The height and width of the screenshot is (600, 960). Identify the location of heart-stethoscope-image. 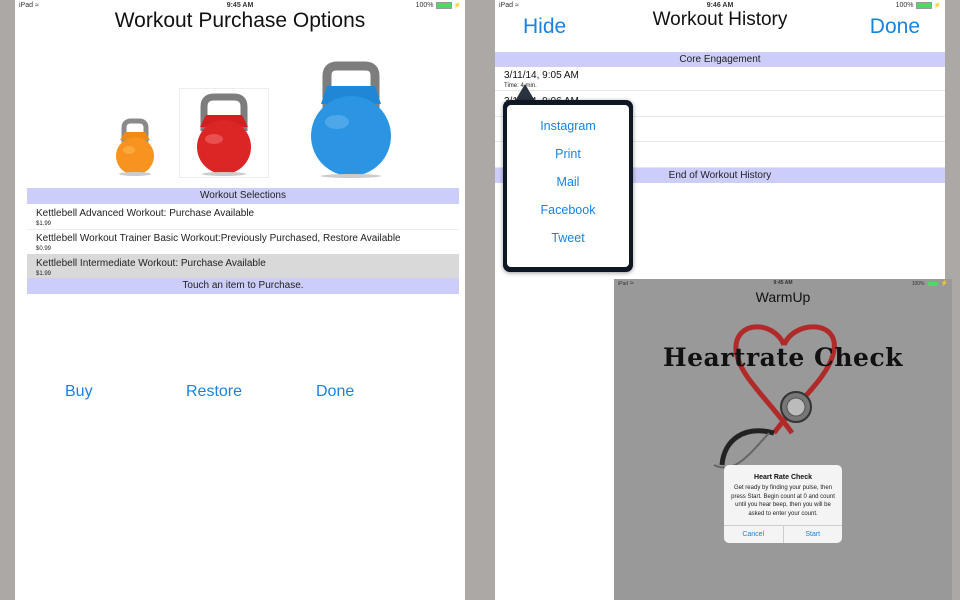
(775, 396).